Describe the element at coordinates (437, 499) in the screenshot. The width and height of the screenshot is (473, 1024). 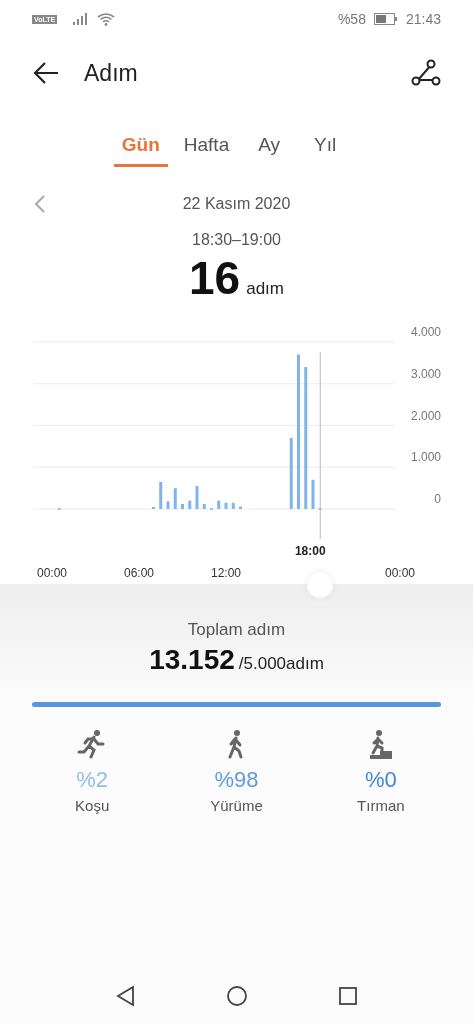
I see `y-tick-label: 0` at that location.